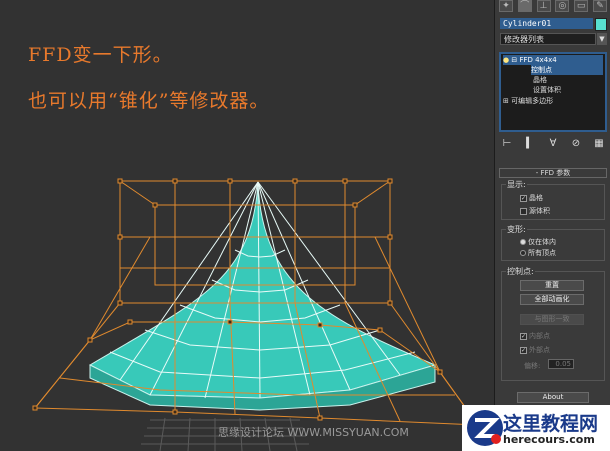  What do you see at coordinates (551, 424) in the screenshot?
I see `site-logo-title: 这里教程网` at bounding box center [551, 424].